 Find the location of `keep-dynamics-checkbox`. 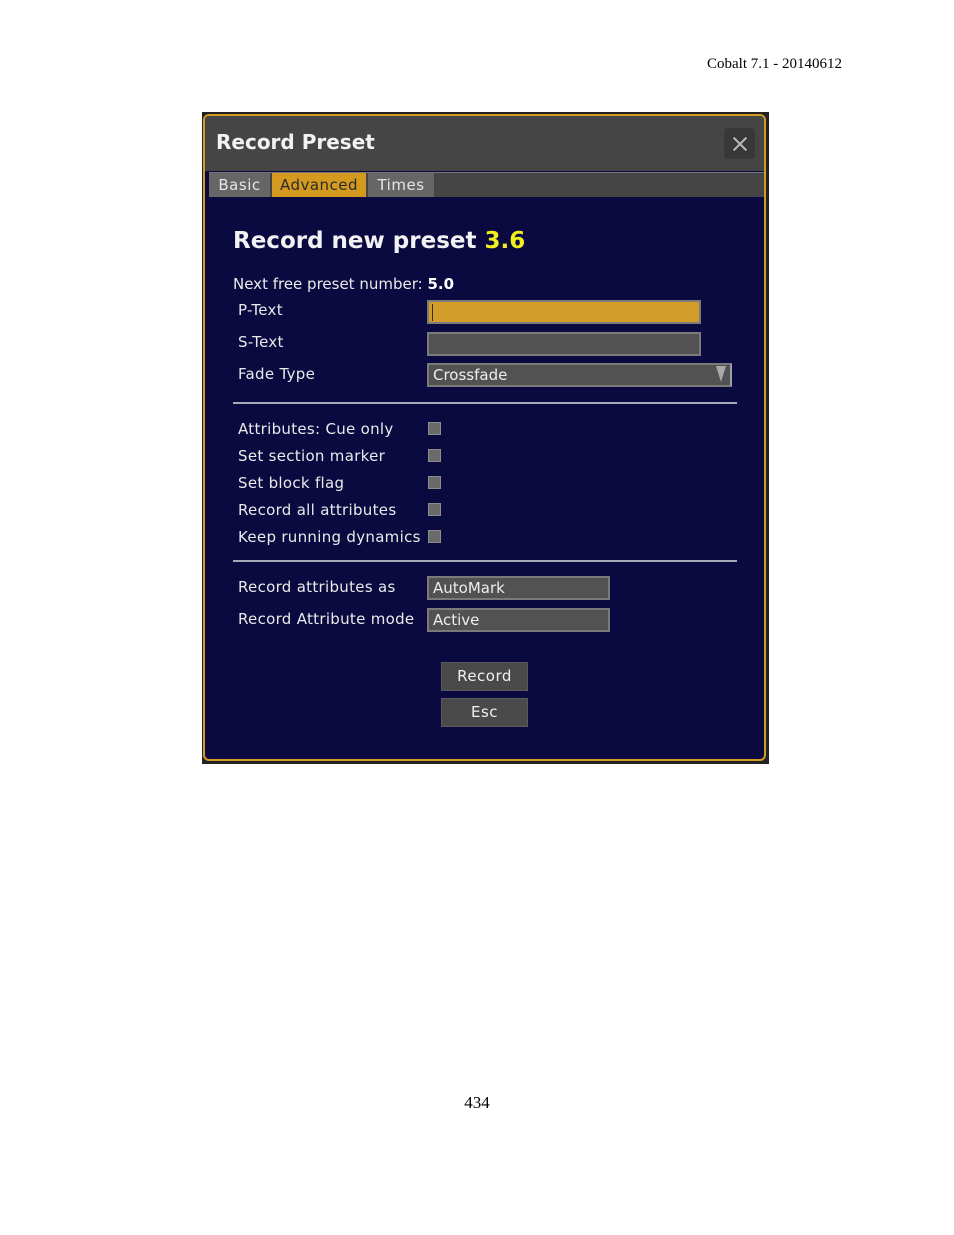

keep-dynamics-checkbox is located at coordinates (434, 536).